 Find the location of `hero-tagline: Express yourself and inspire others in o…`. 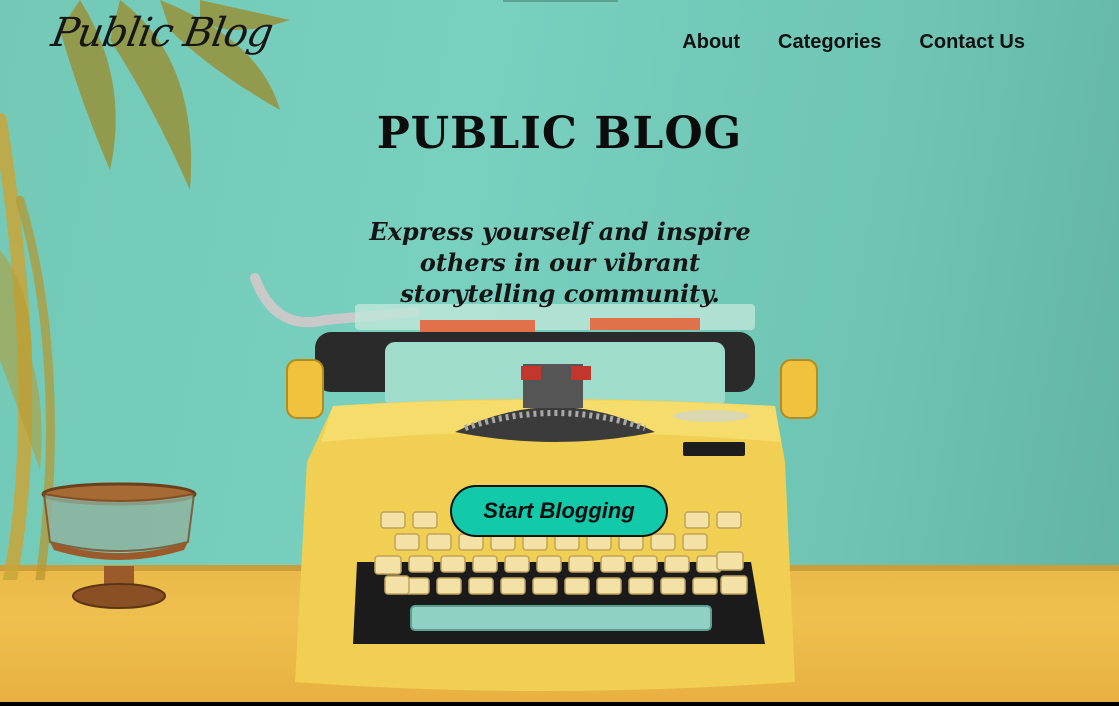

hero-tagline: Express yourself and inspire others in o… is located at coordinates (560, 262).